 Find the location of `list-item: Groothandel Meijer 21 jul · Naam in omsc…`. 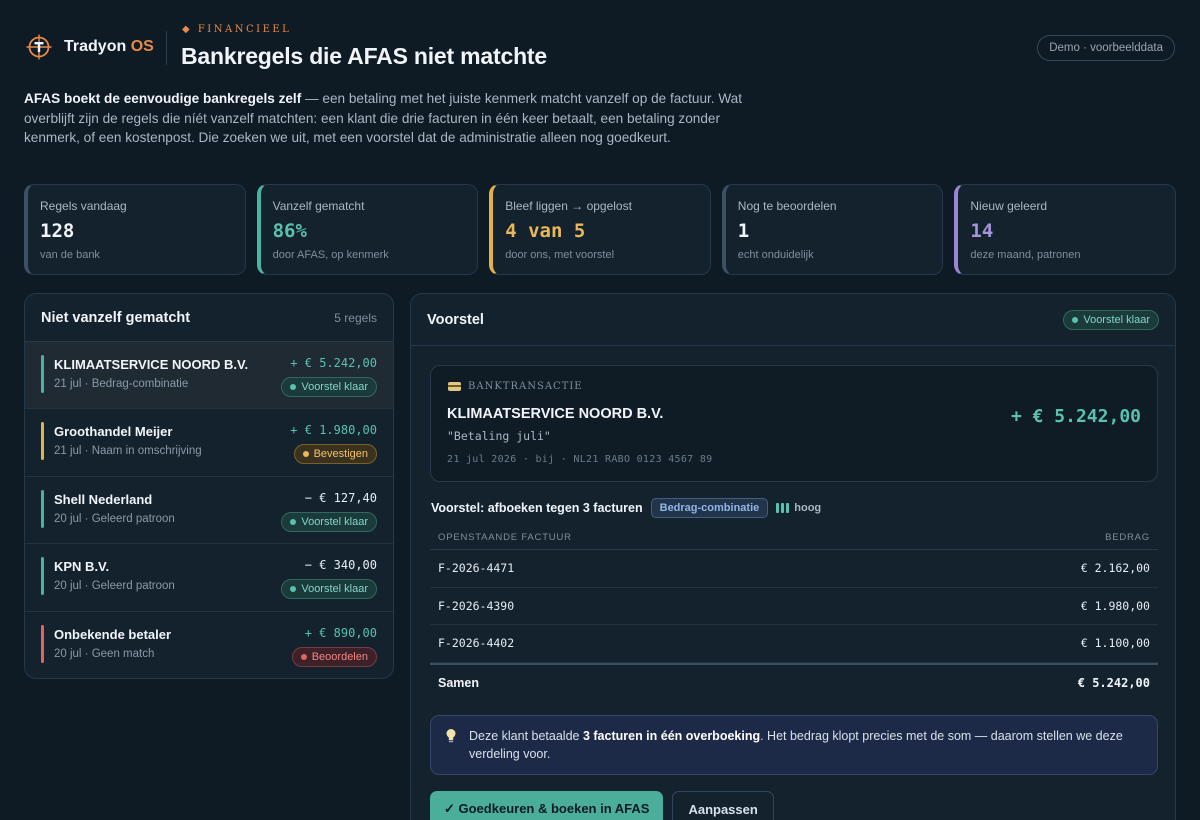

list-item: Groothandel Meijer 21 jul · Naam in omsc… is located at coordinates (209, 443).